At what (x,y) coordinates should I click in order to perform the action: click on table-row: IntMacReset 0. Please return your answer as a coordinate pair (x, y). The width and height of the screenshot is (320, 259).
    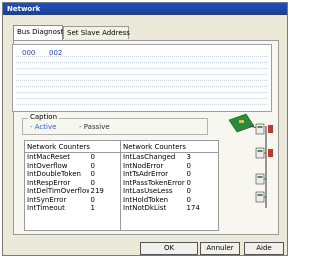
    Looking at the image, I should click on (73, 157).